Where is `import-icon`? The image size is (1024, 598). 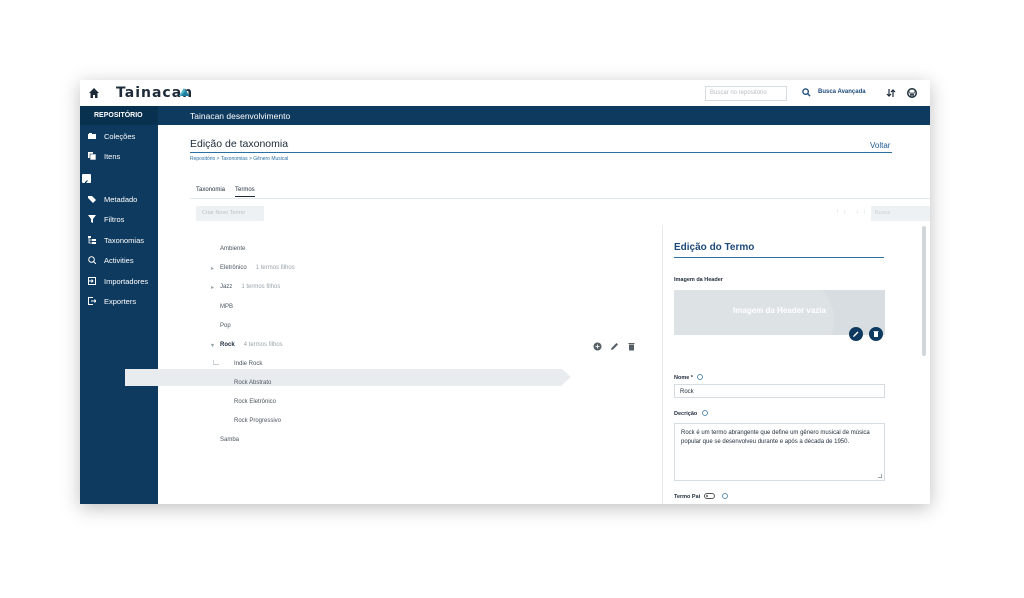
import-icon is located at coordinates (92, 281).